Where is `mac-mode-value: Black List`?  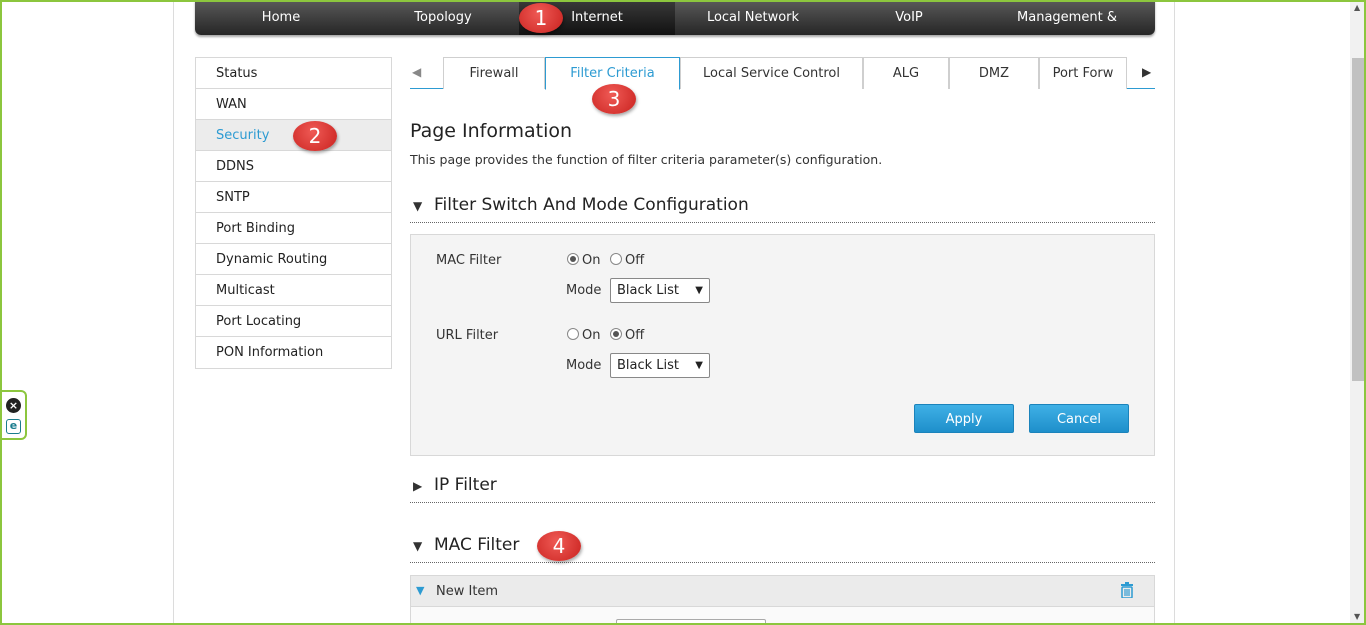
mac-mode-value: Black List is located at coordinates (648, 290).